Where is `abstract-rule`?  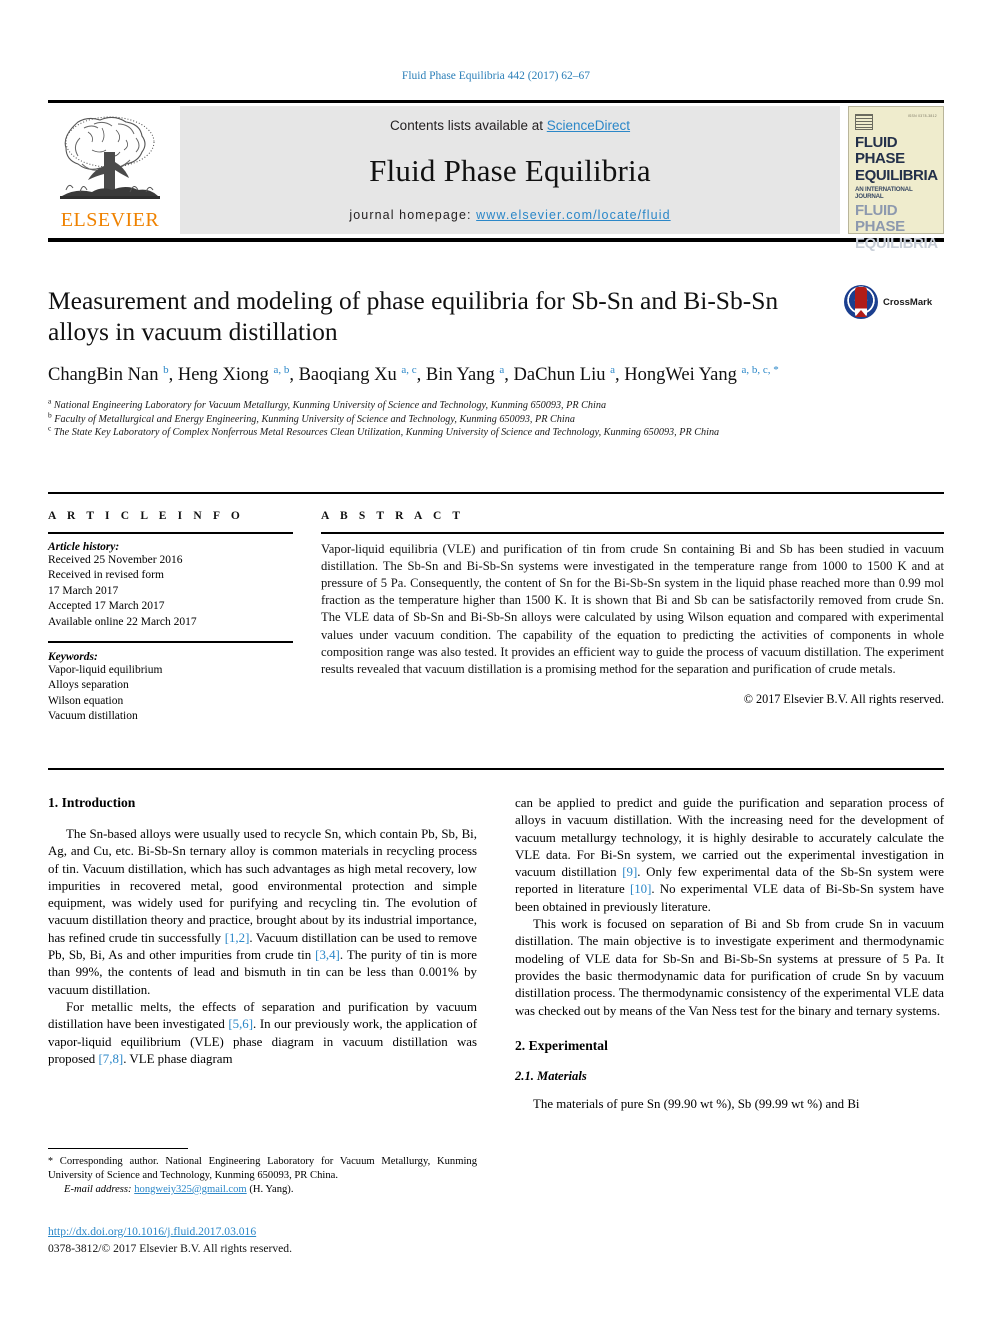
abstract-rule is located at coordinates (632, 533).